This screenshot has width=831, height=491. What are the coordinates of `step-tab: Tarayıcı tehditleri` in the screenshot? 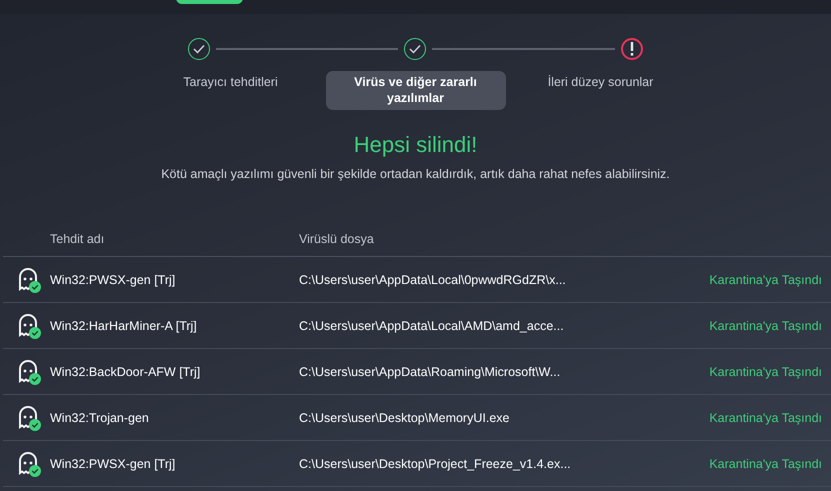 It's located at (230, 82).